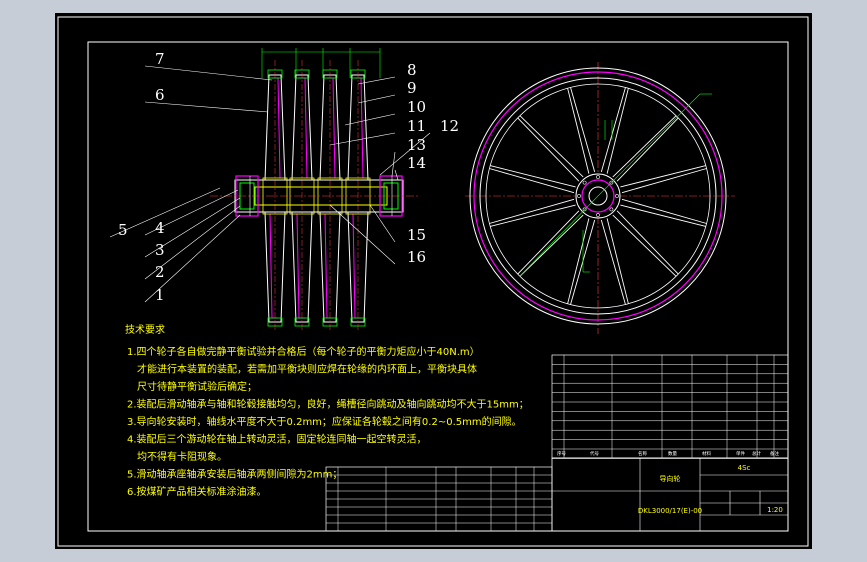 The image size is (867, 562). What do you see at coordinates (303, 351) in the screenshot?
I see `requirement-line-1: 1.四个轮子各自做完静平衡试验并合格后（每个轮子的平衡力矩应小于40N.m）` at bounding box center [303, 351].